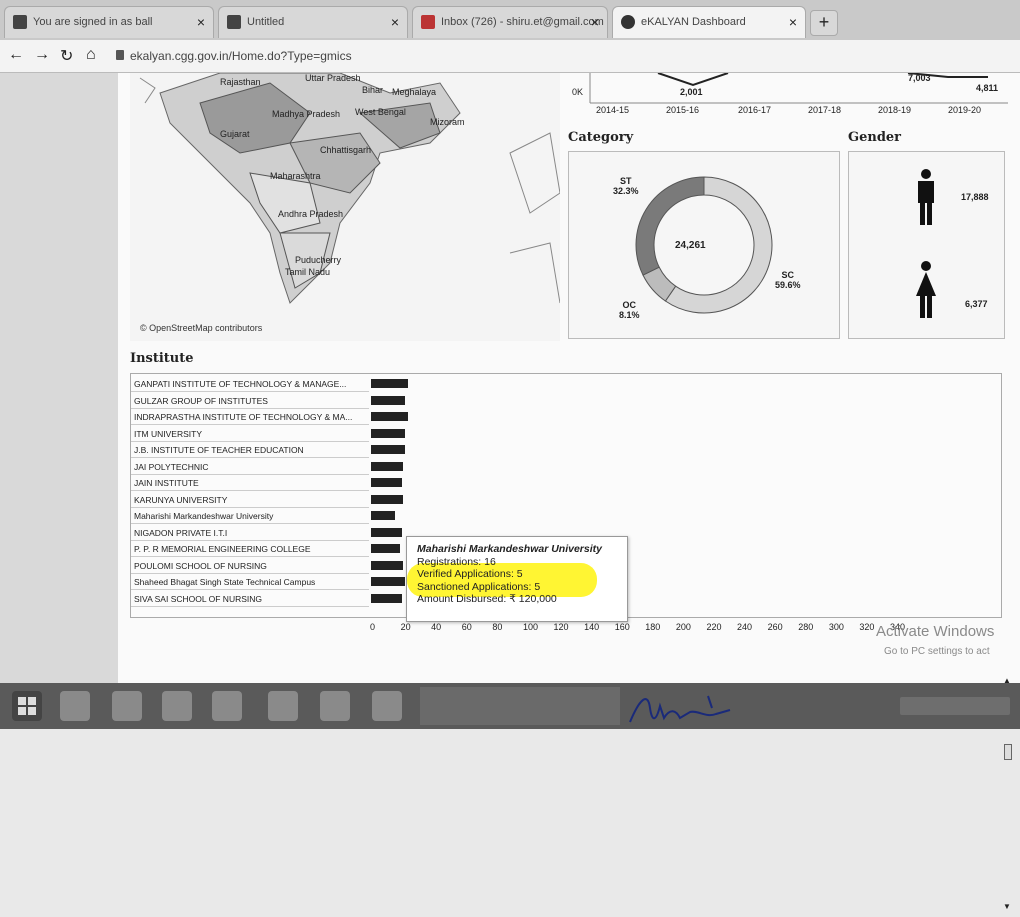 The image size is (1020, 917). What do you see at coordinates (578, 92) in the screenshot?
I see `axis-zero-label: 0K` at bounding box center [578, 92].